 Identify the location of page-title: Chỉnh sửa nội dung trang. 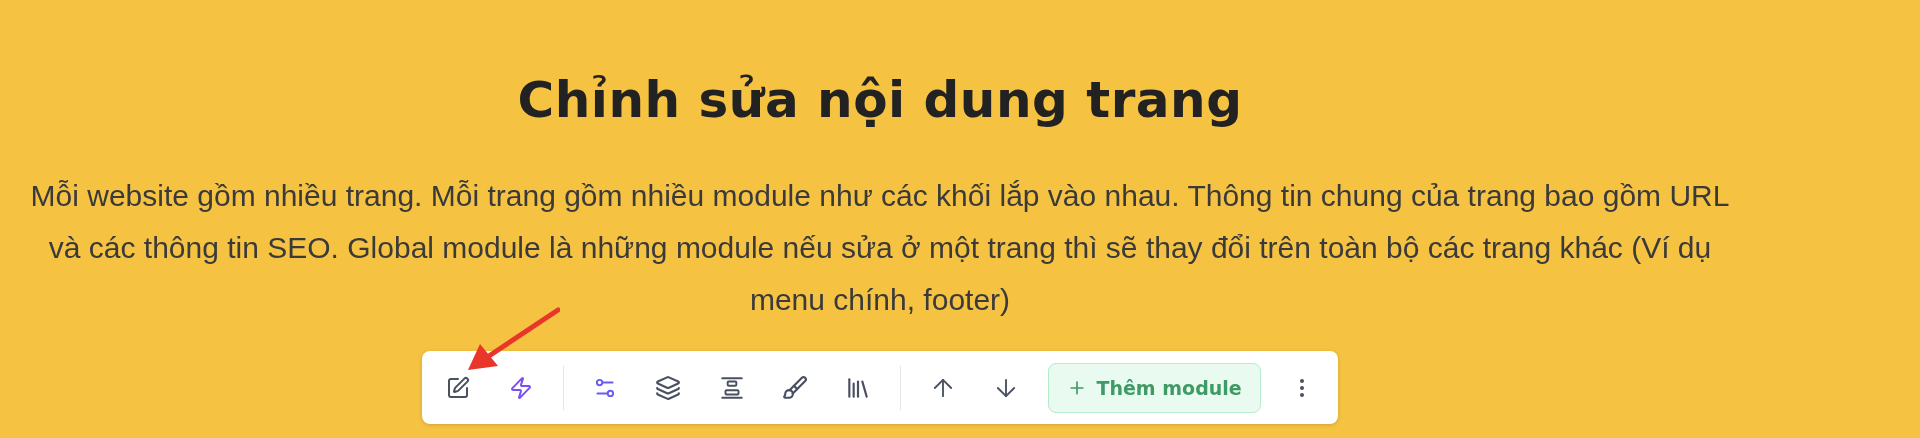
(880, 100).